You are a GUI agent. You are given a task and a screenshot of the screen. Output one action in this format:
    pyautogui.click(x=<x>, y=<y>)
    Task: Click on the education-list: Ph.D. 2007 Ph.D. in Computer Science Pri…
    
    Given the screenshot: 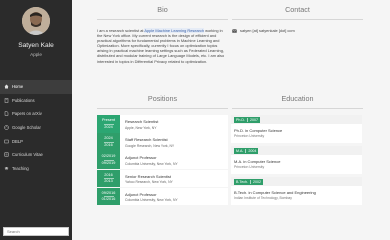 What is the action you would take?
    pyautogui.click(x=296, y=162)
    